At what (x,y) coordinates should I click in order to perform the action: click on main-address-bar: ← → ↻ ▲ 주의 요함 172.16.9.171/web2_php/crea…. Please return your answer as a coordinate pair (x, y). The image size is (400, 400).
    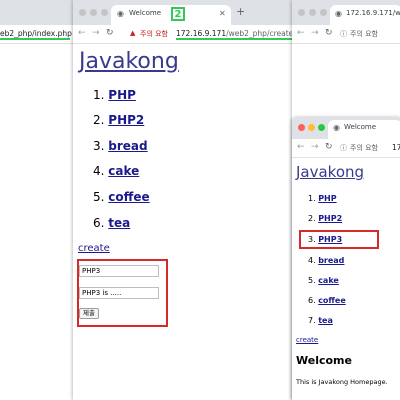
    Looking at the image, I should click on (182, 34).